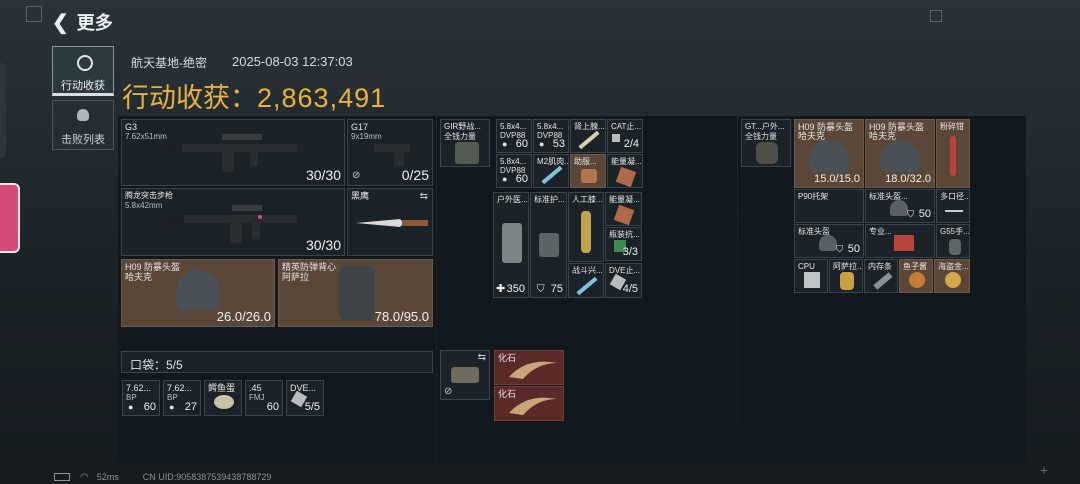 This screenshot has width=1080, height=484. What do you see at coordinates (589, 176) in the screenshot?
I see `pill-icon` at bounding box center [589, 176].